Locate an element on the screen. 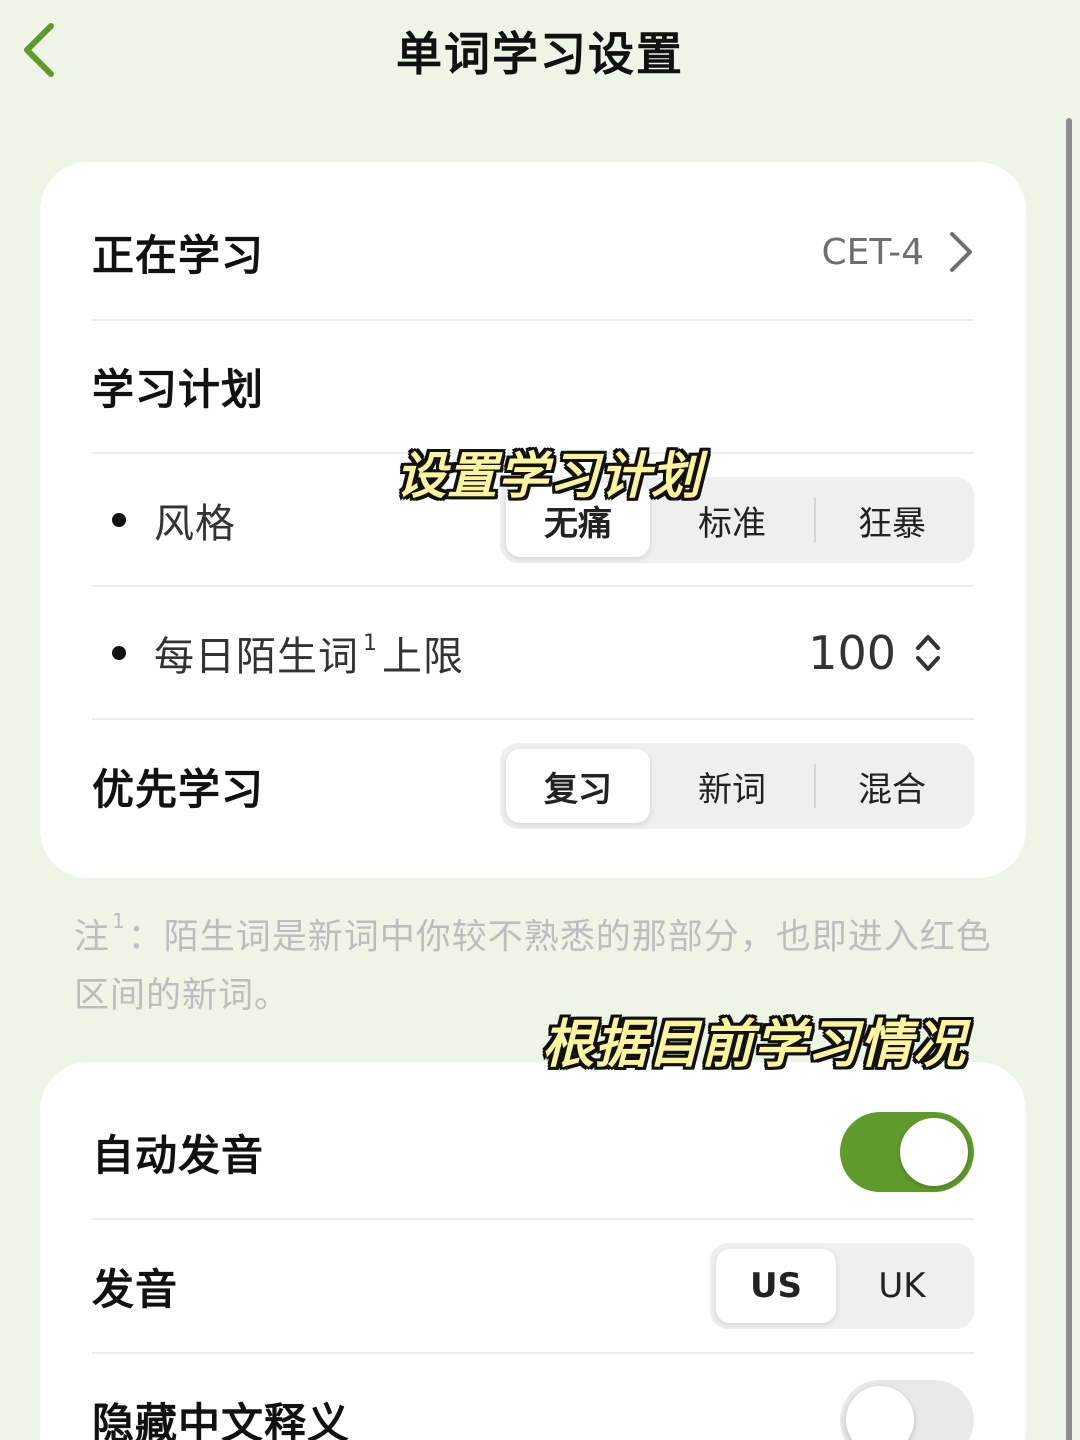 The width and height of the screenshot is (1080, 1440). style-label-text: 风格 is located at coordinates (195, 524).